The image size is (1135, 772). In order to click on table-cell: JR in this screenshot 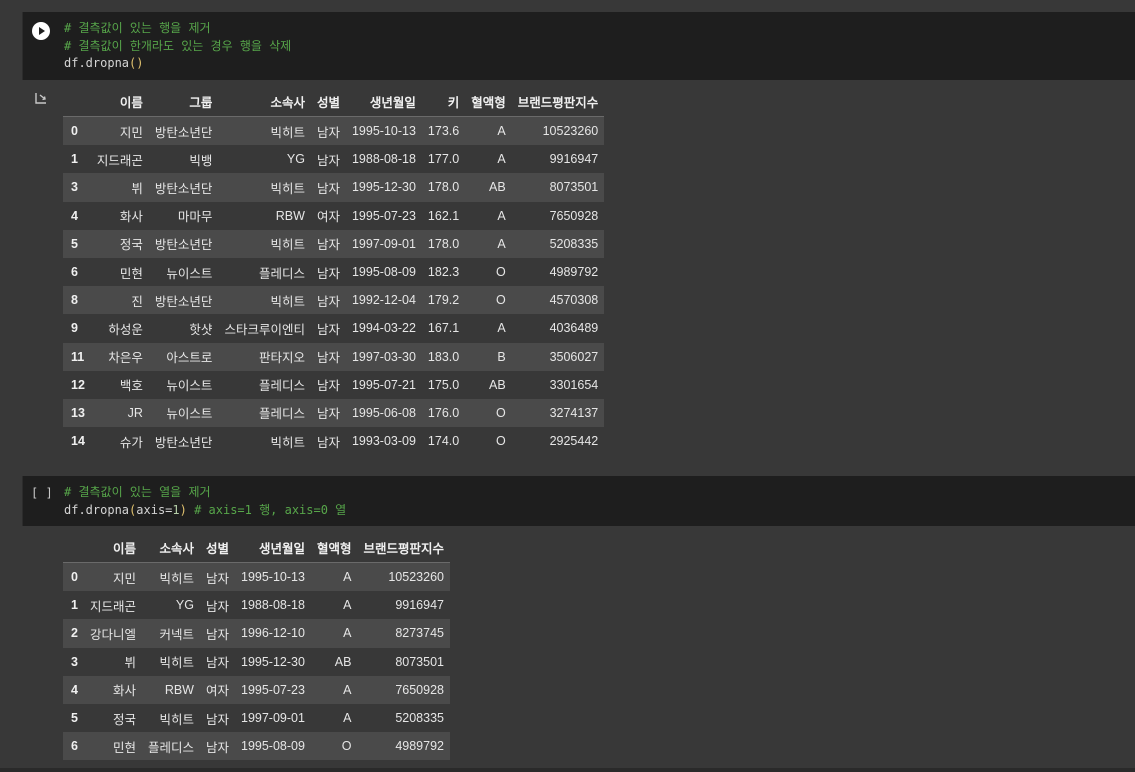, I will do `click(135, 412)`.